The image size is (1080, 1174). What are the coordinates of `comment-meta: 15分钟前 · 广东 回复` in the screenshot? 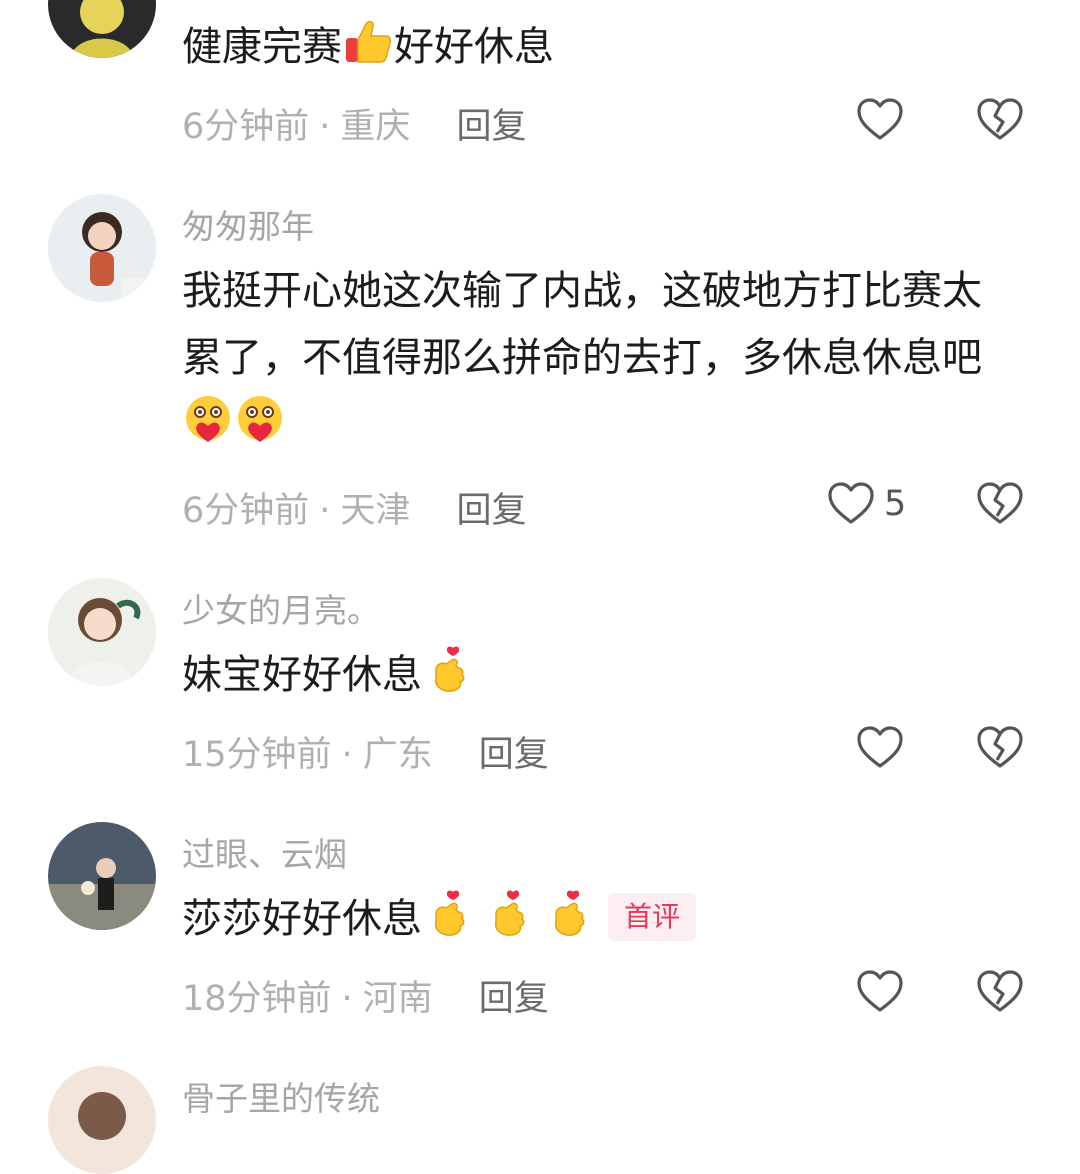 It's located at (365, 751).